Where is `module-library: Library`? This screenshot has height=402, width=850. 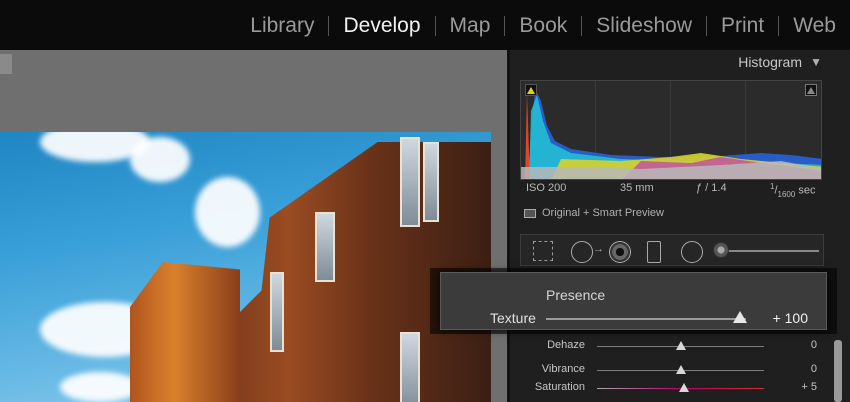
module-library: Library is located at coordinates (282, 26).